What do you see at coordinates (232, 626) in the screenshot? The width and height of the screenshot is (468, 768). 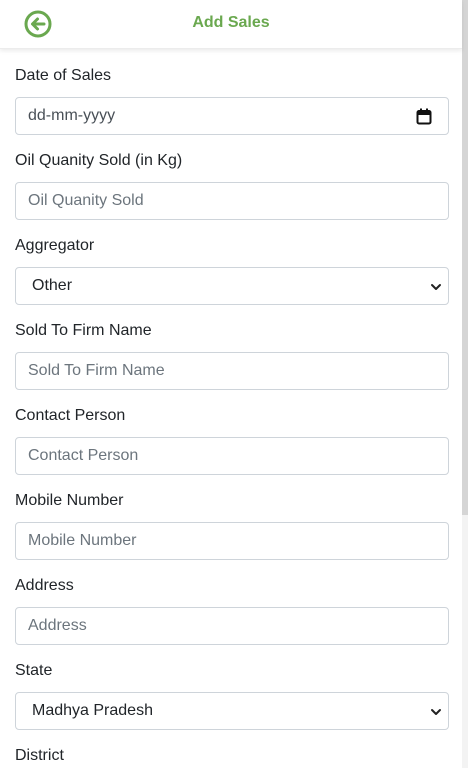 I see `address-input: Address` at bounding box center [232, 626].